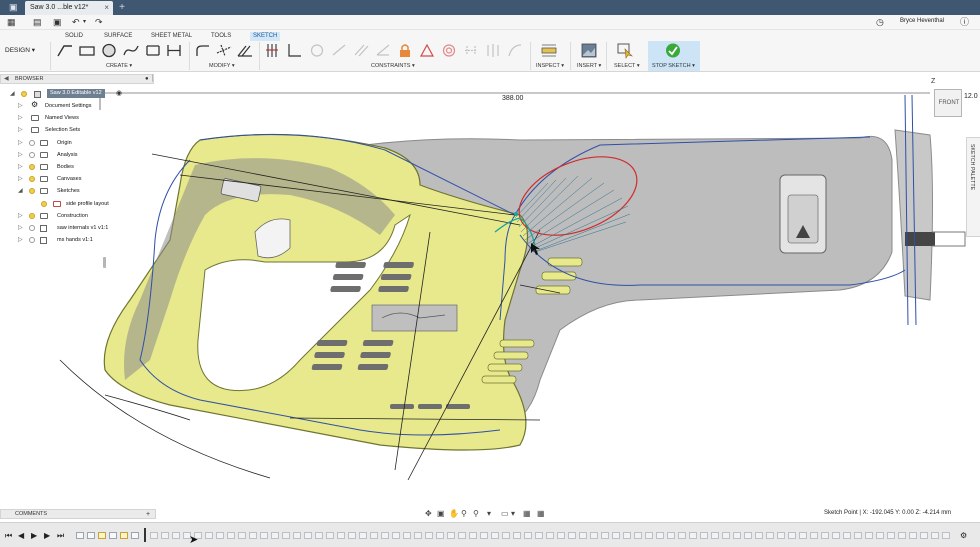  I want to click on concentric-constraint-icon, so click(317, 50).